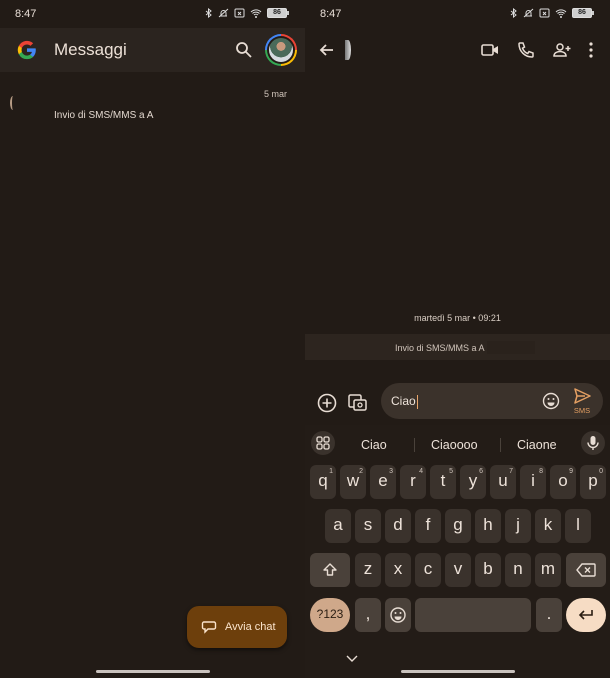 The height and width of the screenshot is (678, 610). I want to click on key-label: e, so click(383, 480).